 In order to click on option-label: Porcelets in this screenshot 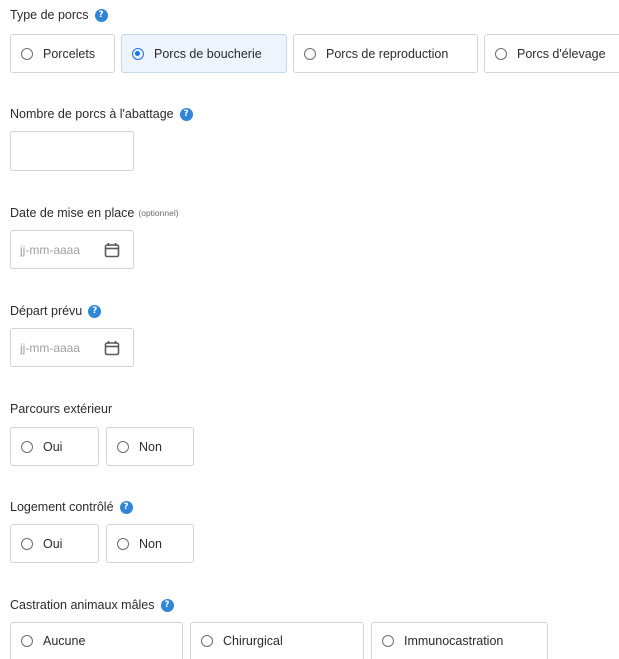, I will do `click(69, 53)`.